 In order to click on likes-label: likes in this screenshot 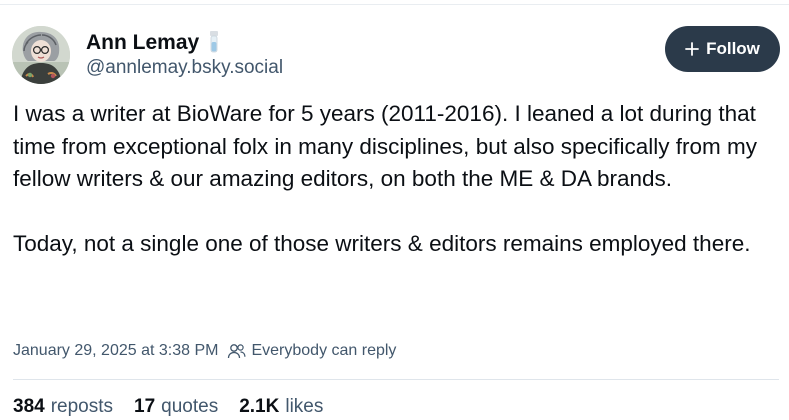, I will do `click(304, 406)`.